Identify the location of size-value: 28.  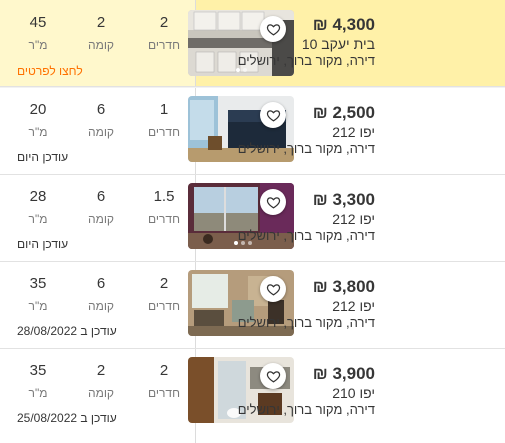
(38, 196).